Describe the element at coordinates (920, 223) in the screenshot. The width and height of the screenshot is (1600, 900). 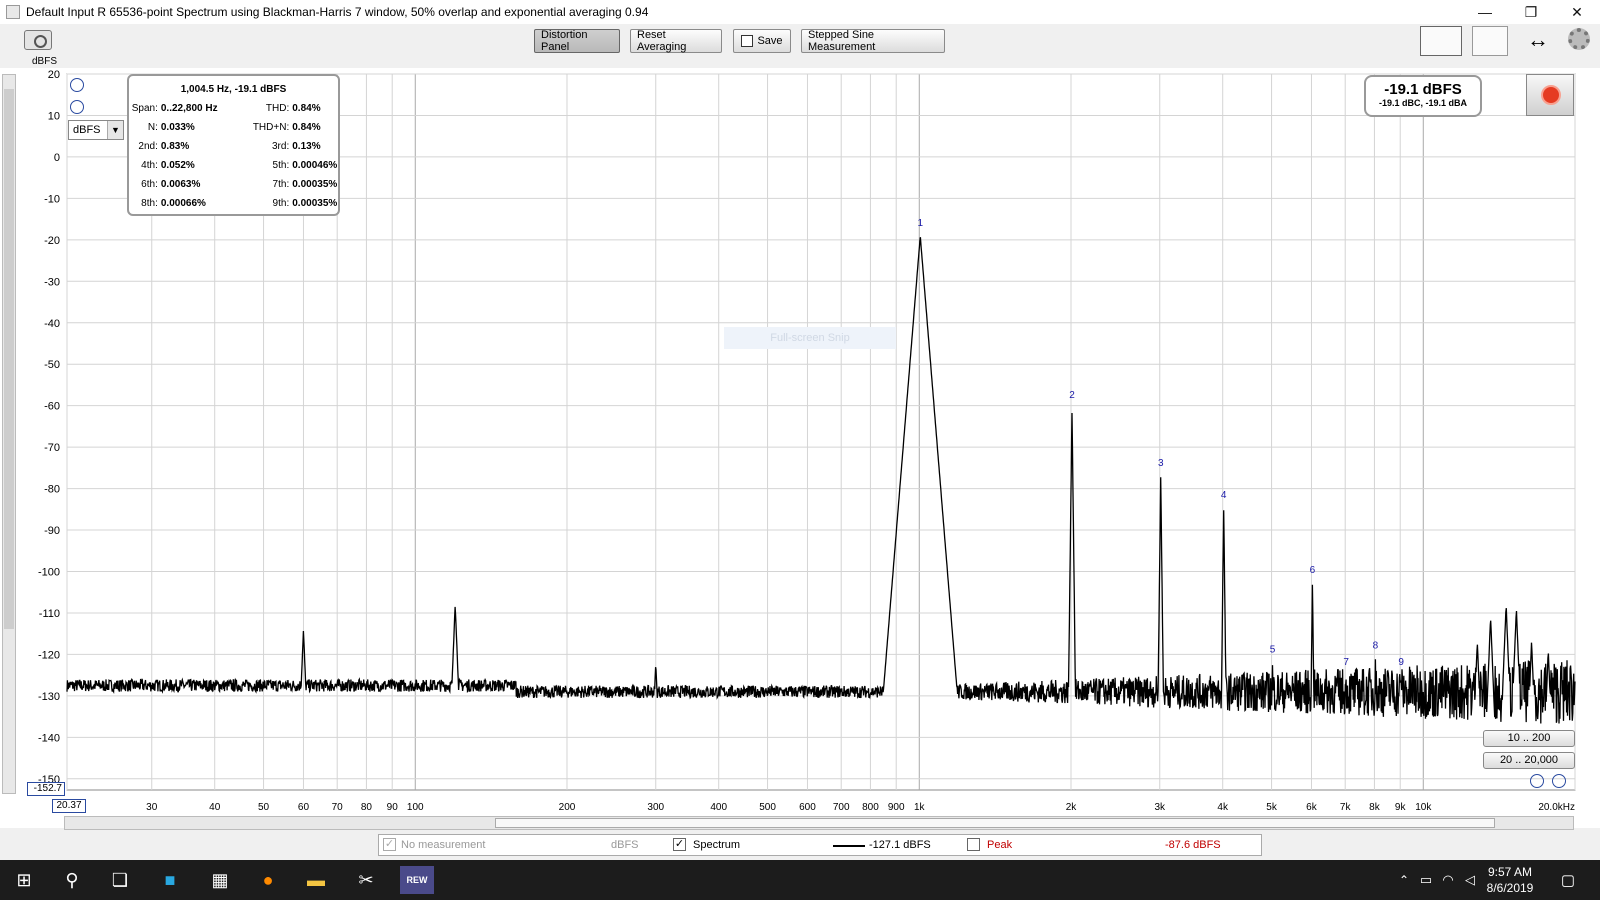
I see `harmonic-label: 1` at that location.